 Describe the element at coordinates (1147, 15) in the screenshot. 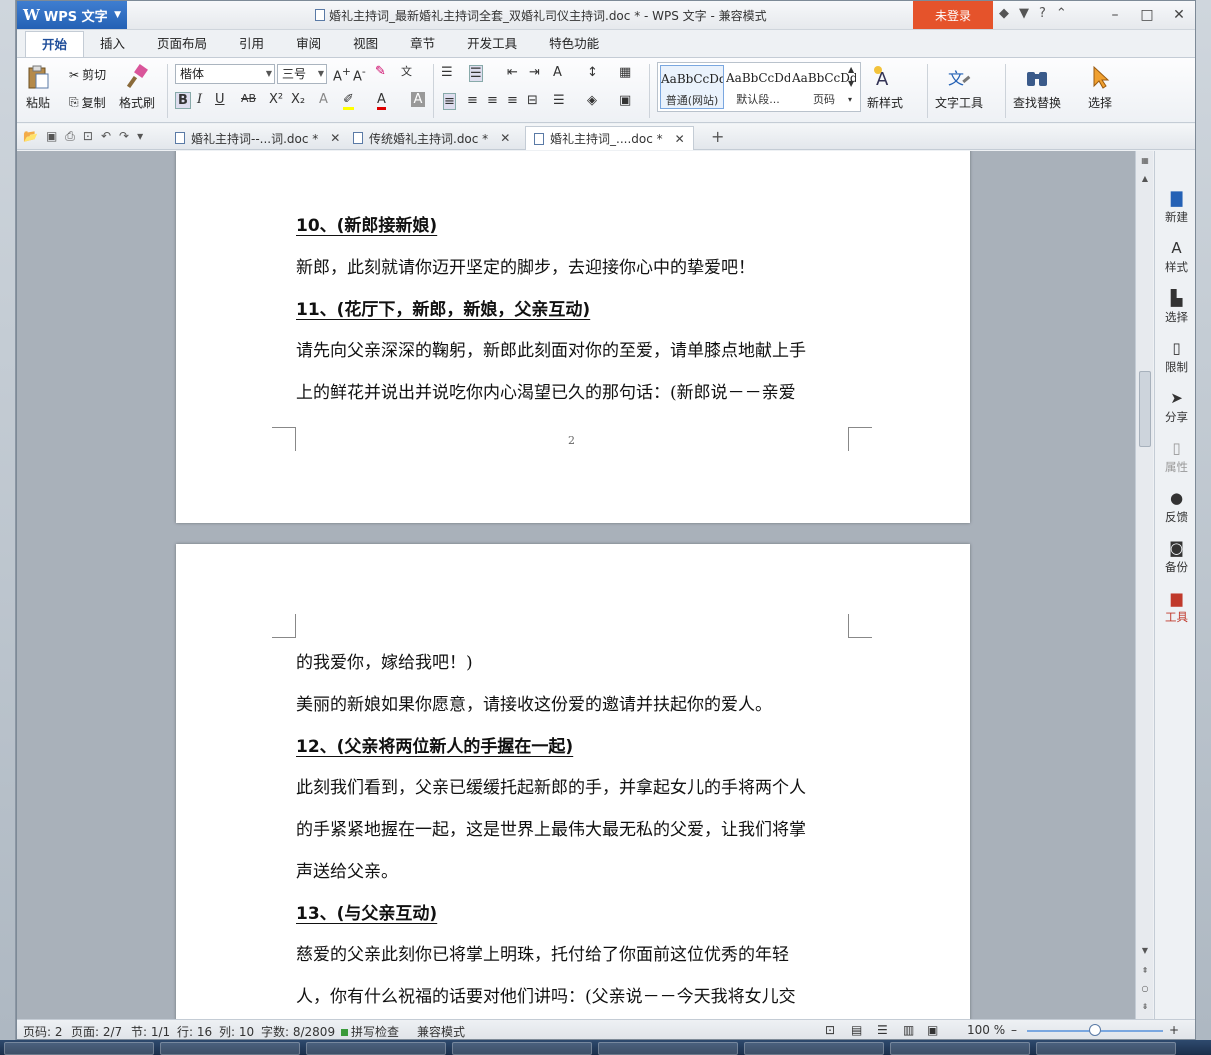

I see `maximize-icon: □` at that location.